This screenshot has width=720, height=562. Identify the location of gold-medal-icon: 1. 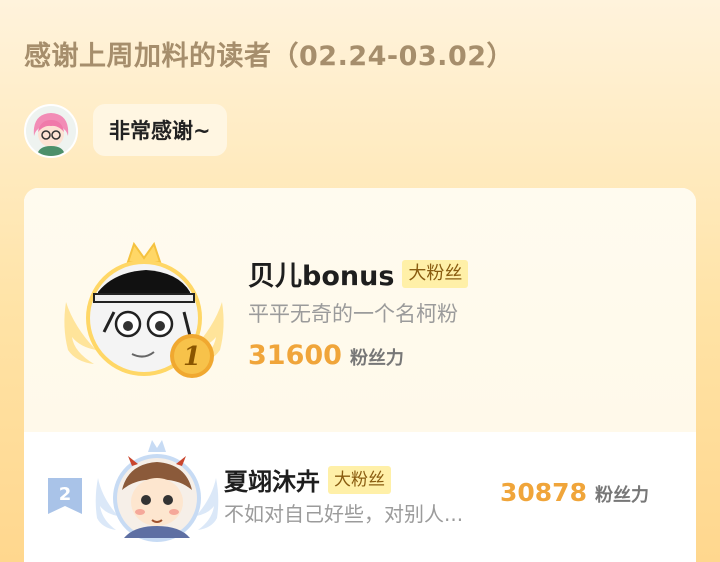
(192, 356).